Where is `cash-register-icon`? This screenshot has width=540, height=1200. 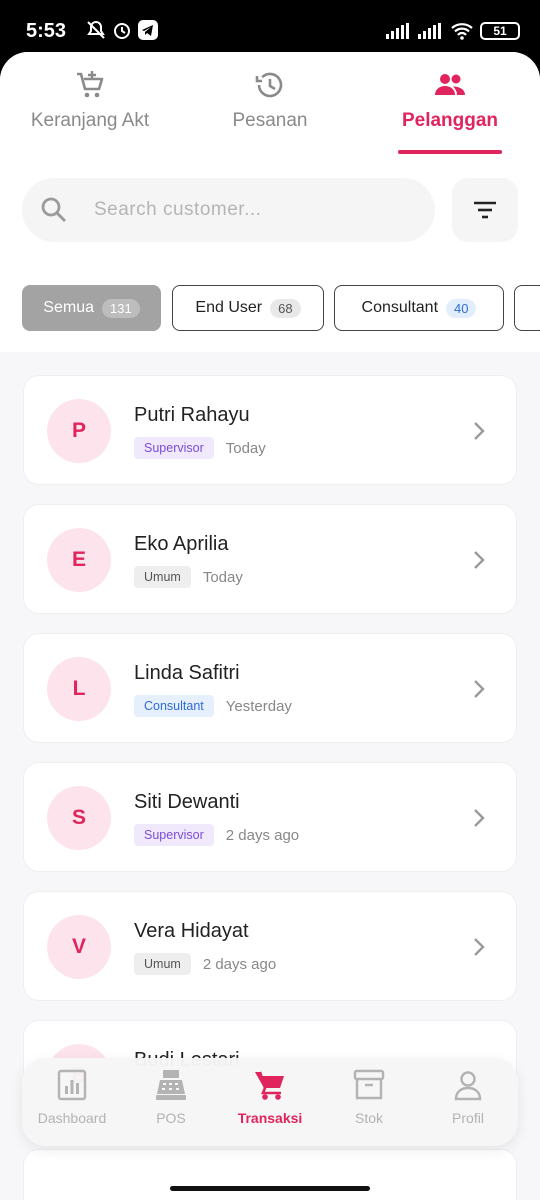 cash-register-icon is located at coordinates (171, 1085).